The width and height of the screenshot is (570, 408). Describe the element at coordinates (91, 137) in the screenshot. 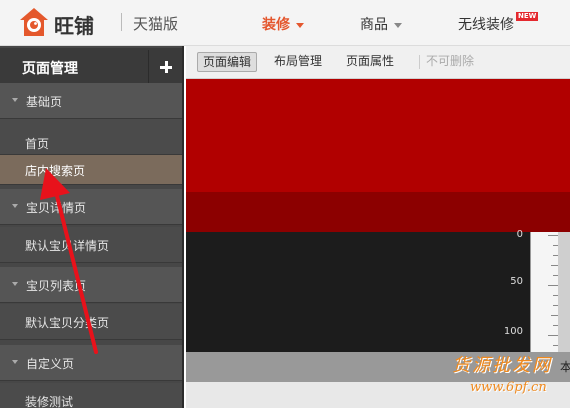

I see `sidebar-item-home: 首页` at that location.